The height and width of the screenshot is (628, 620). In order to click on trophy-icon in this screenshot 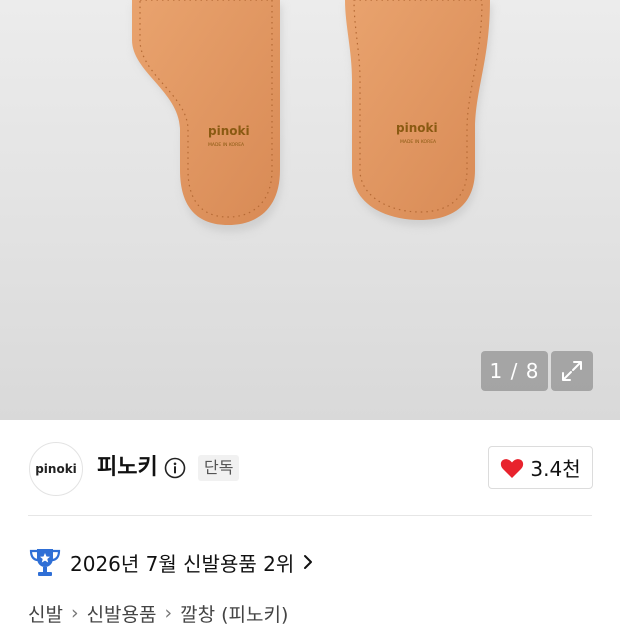, I will do `click(45, 562)`.